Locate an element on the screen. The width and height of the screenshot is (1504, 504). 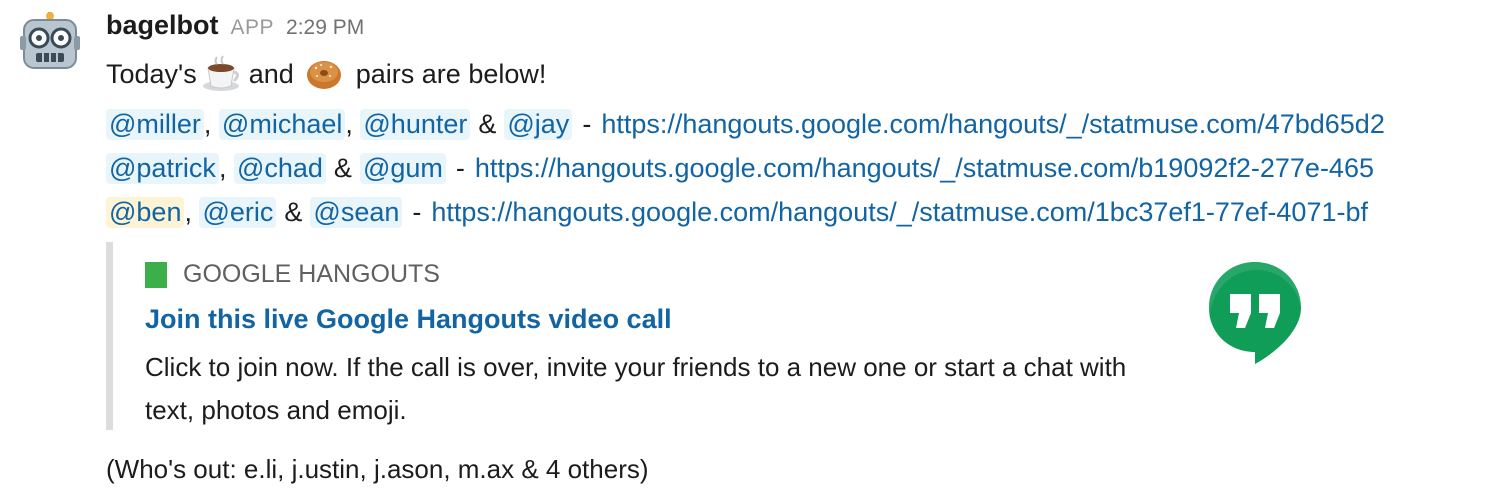
user-mention: @jay is located at coordinates (538, 124).